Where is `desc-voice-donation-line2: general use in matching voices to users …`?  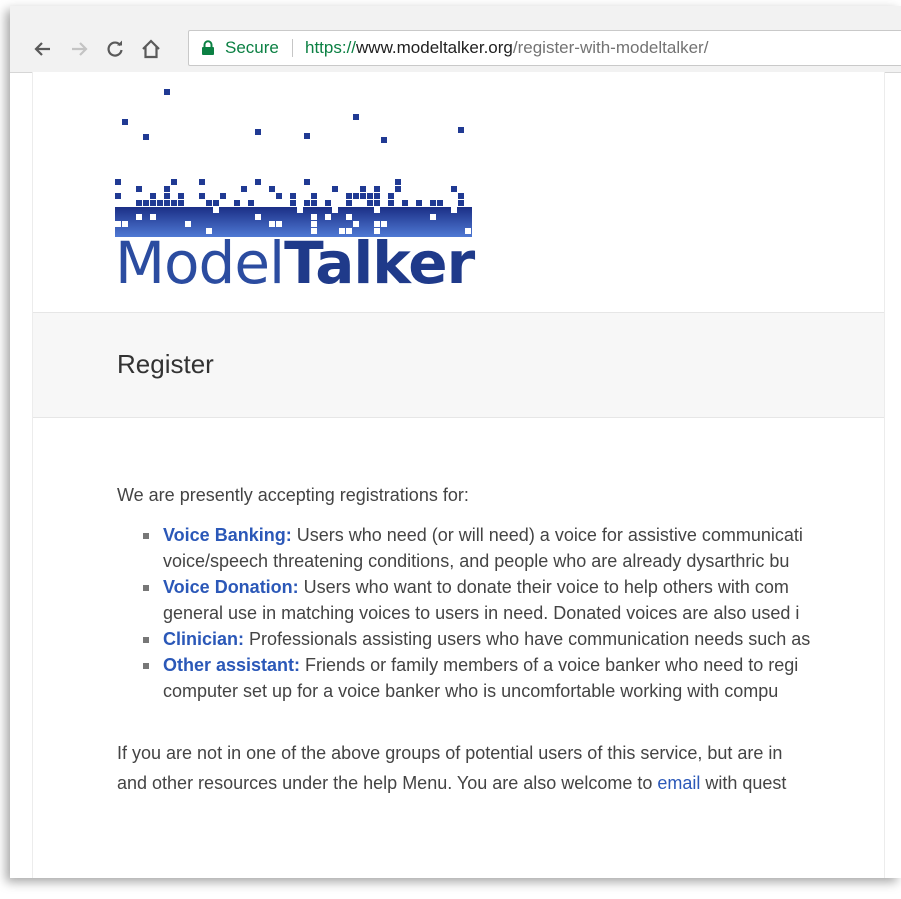
desc-voice-donation-line2: general use in matching voices to users … is located at coordinates (481, 613).